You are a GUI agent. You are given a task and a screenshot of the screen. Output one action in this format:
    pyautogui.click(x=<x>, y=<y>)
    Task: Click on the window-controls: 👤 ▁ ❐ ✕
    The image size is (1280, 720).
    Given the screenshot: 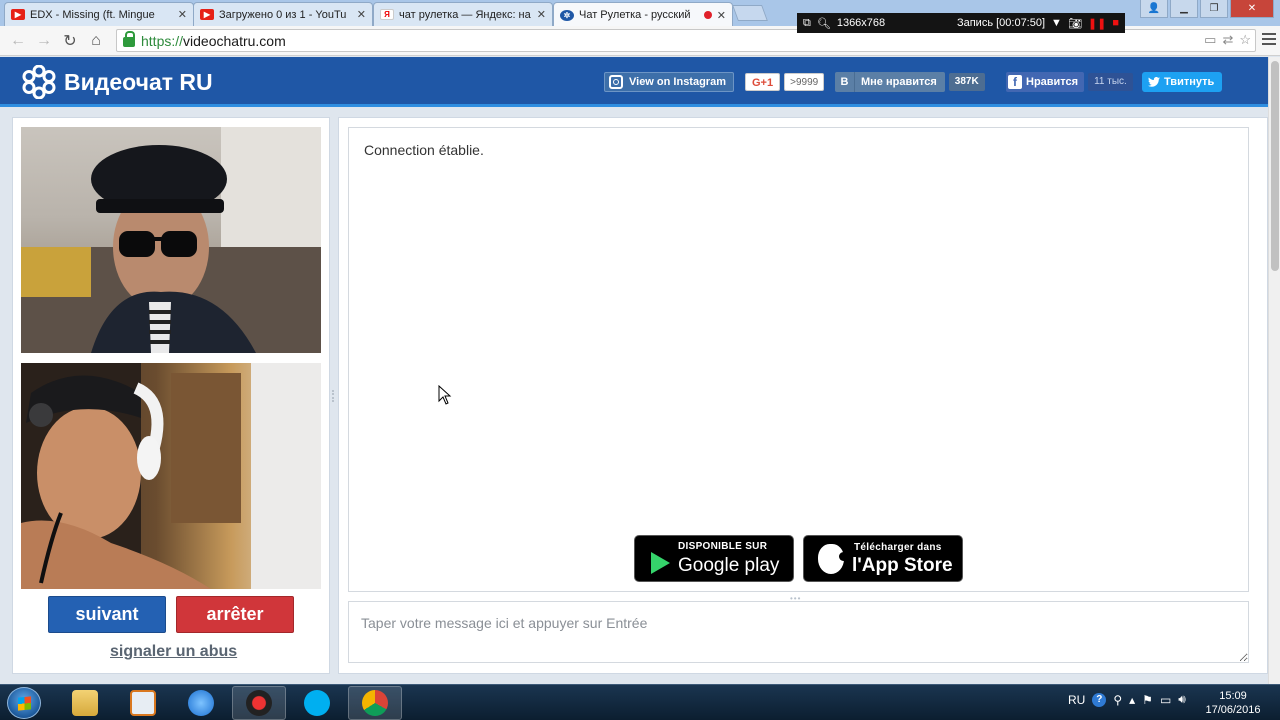 What is the action you would take?
    pyautogui.click(x=1207, y=9)
    